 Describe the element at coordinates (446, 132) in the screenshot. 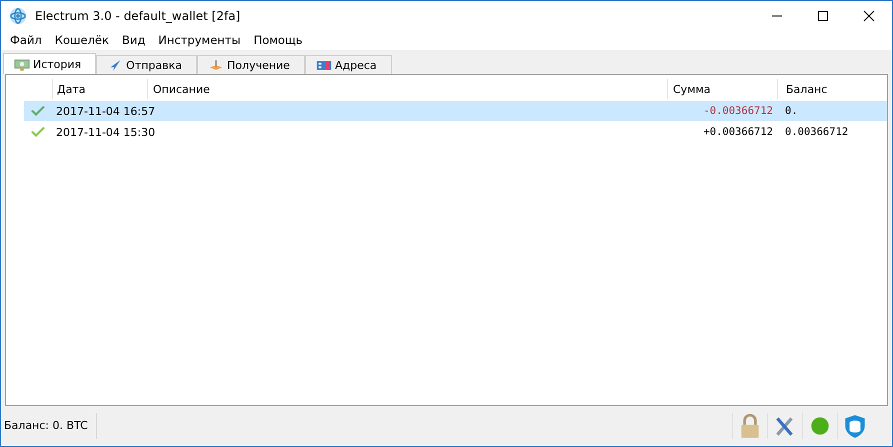

I see `table-row: 2017-11-04 15:30 +0.00366712 0.00366712` at that location.